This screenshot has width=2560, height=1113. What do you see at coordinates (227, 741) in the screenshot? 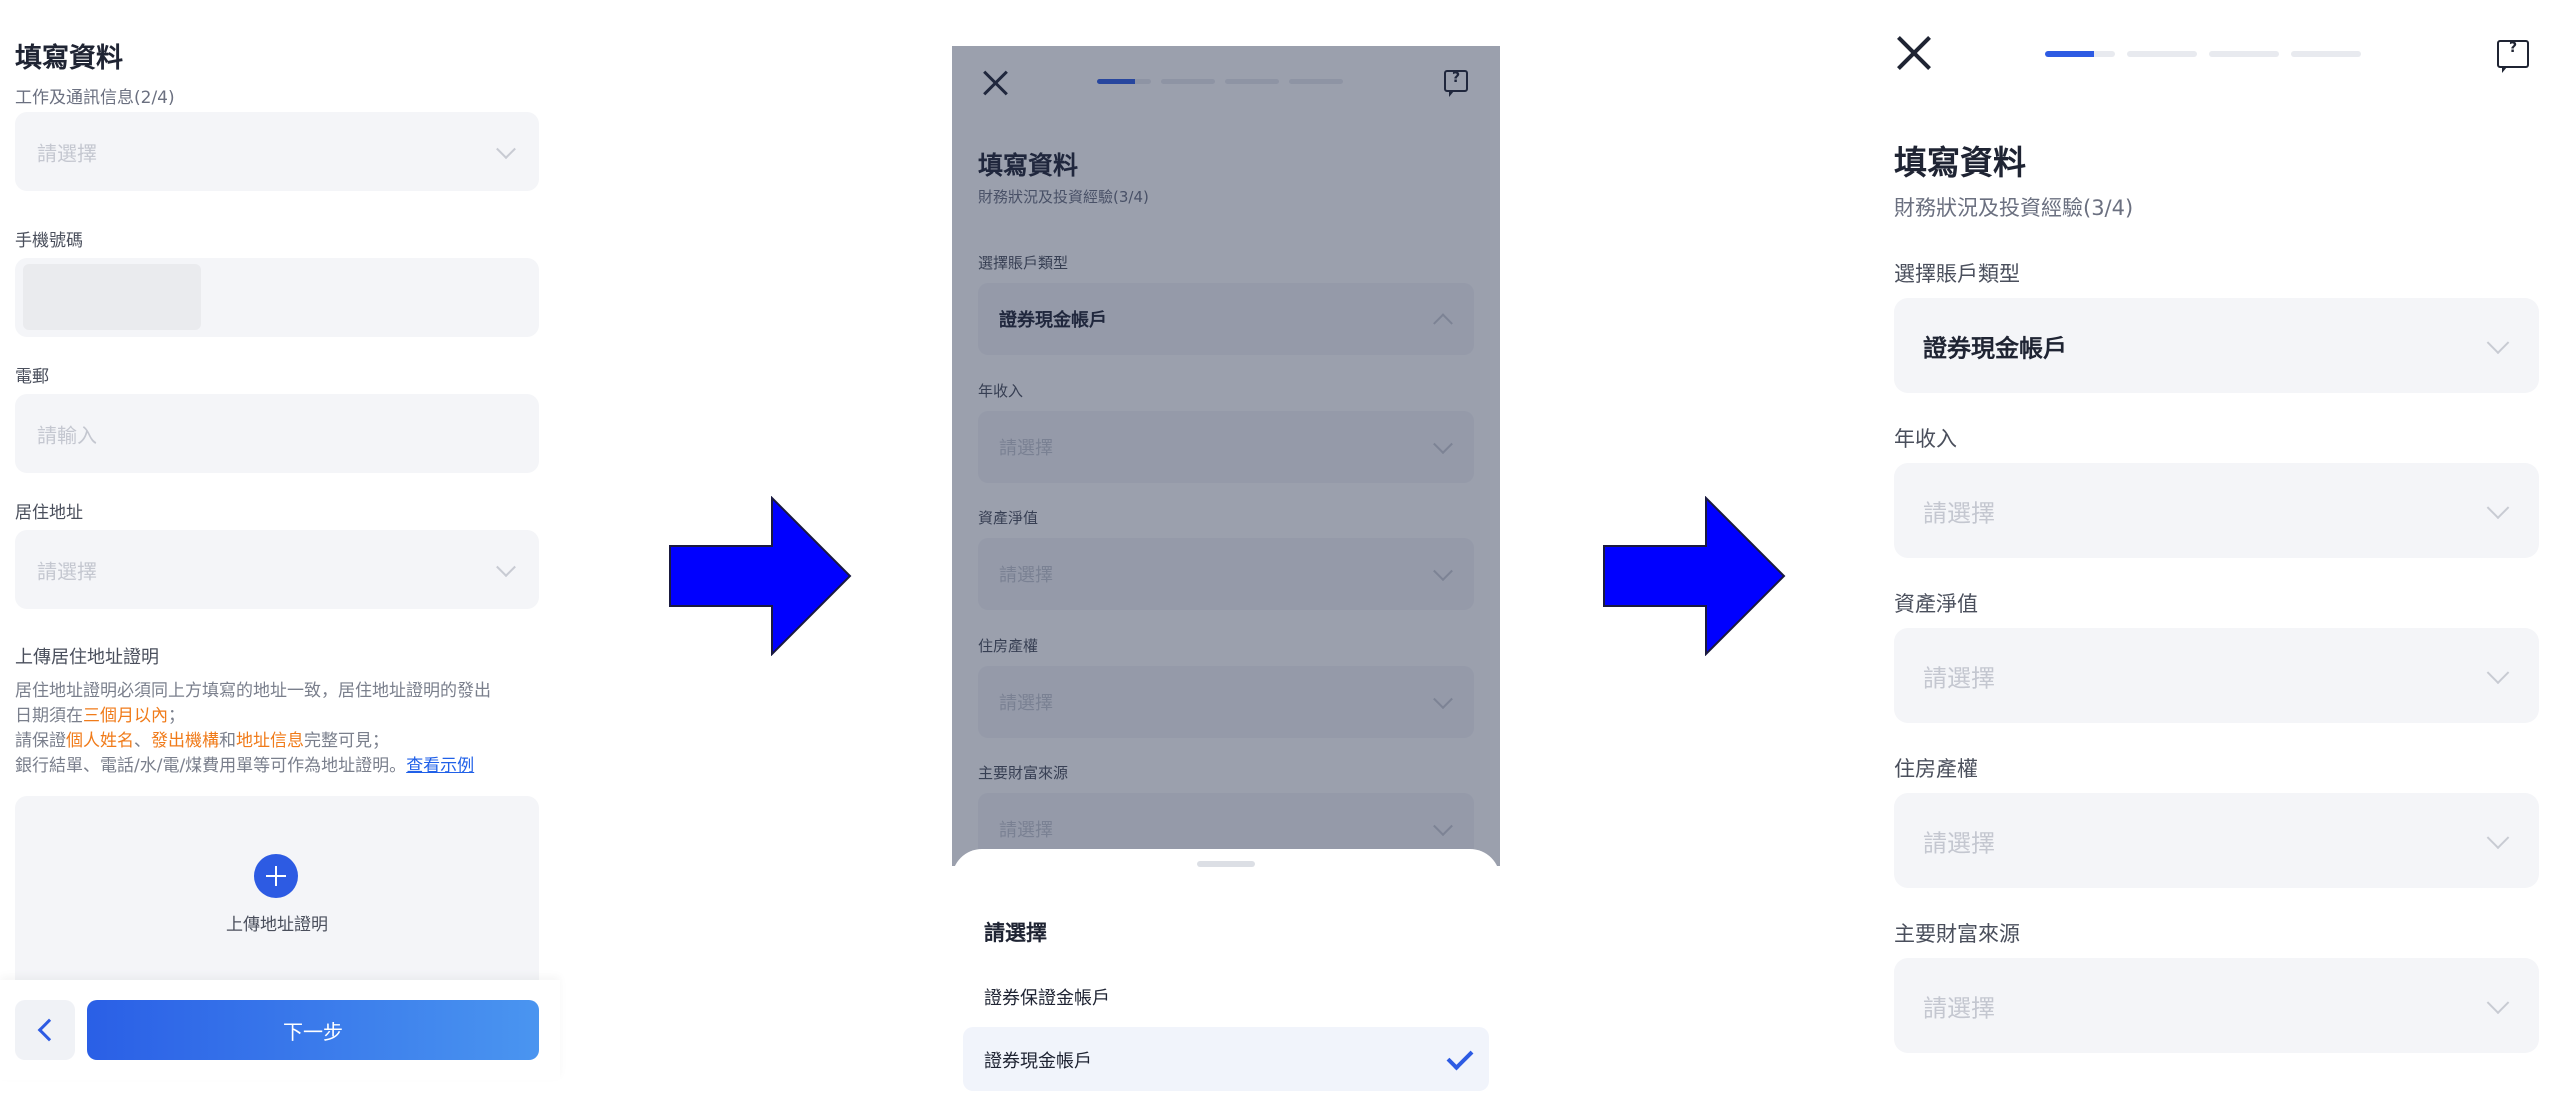
I see `desc-text: 和` at bounding box center [227, 741].